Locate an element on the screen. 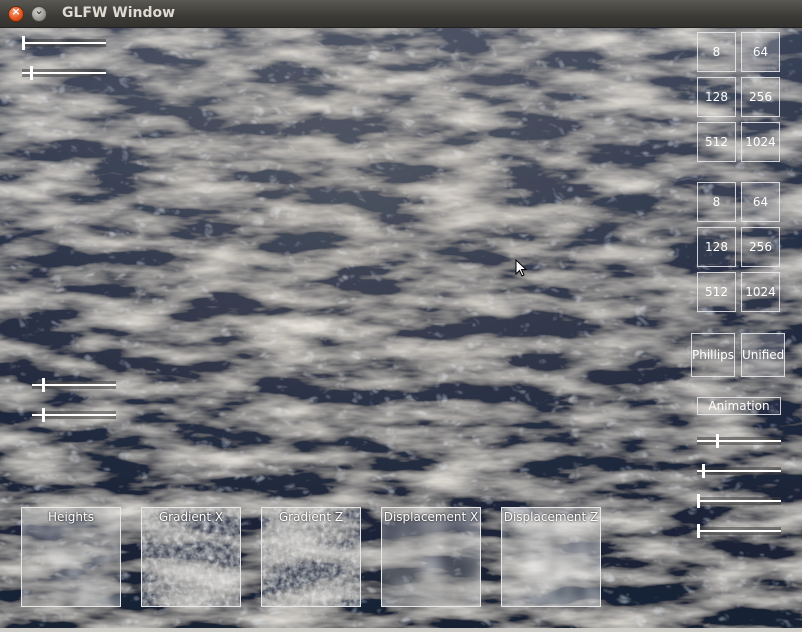 This screenshot has height=632, width=802. res1-option-512: 512 is located at coordinates (716, 142).